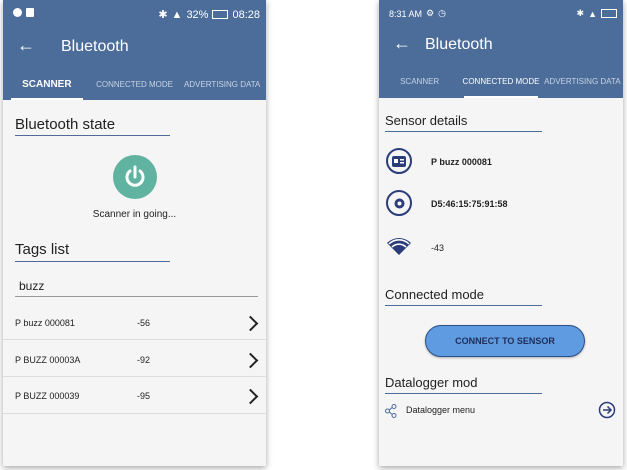  I want to click on power-toggle, so click(135, 177).